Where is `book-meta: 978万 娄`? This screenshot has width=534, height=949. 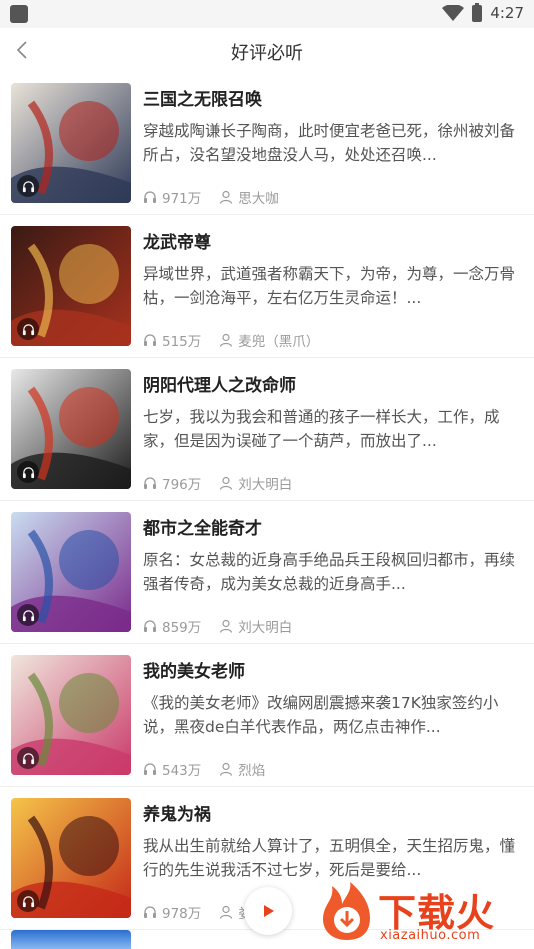
book-meta: 978万 娄 is located at coordinates (197, 912).